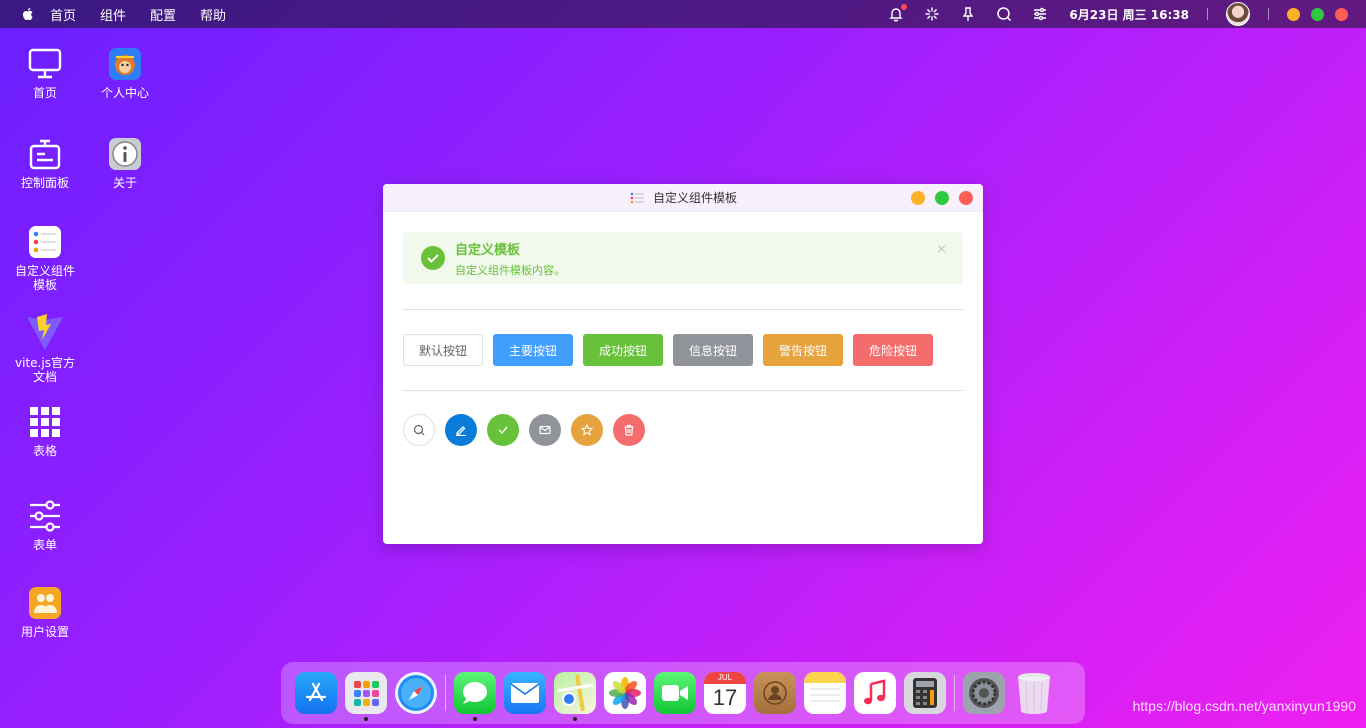  What do you see at coordinates (533, 350) in the screenshot?
I see `primary-button: 主要按钮` at bounding box center [533, 350].